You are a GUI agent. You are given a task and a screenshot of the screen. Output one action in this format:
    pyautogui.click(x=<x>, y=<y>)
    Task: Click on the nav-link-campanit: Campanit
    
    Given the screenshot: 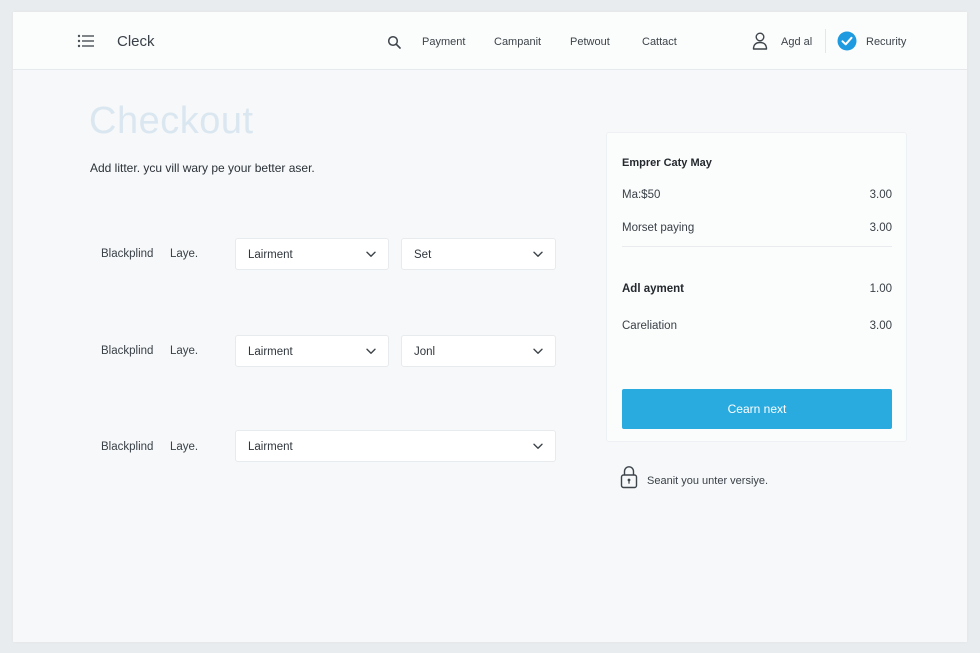 What is the action you would take?
    pyautogui.click(x=517, y=42)
    